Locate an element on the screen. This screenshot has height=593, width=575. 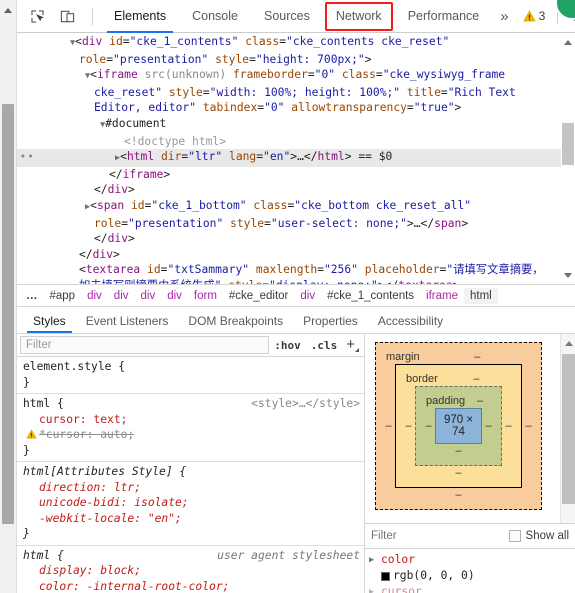
breadcrumb-item: #app is located at coordinates (63, 296).